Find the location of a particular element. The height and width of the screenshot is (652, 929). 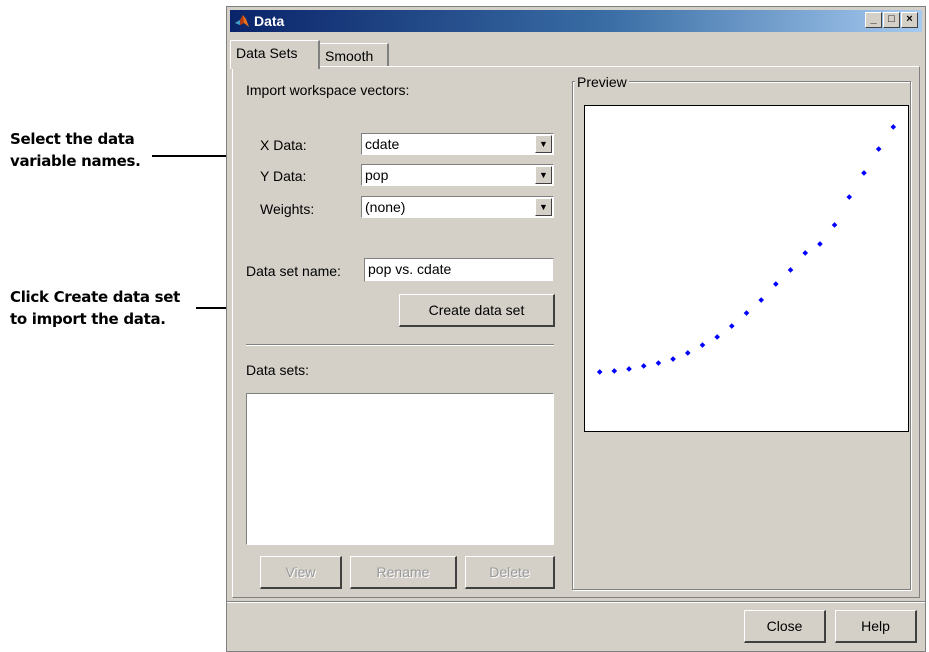

dataset-name-input: pop vs. cdate is located at coordinates (459, 270).